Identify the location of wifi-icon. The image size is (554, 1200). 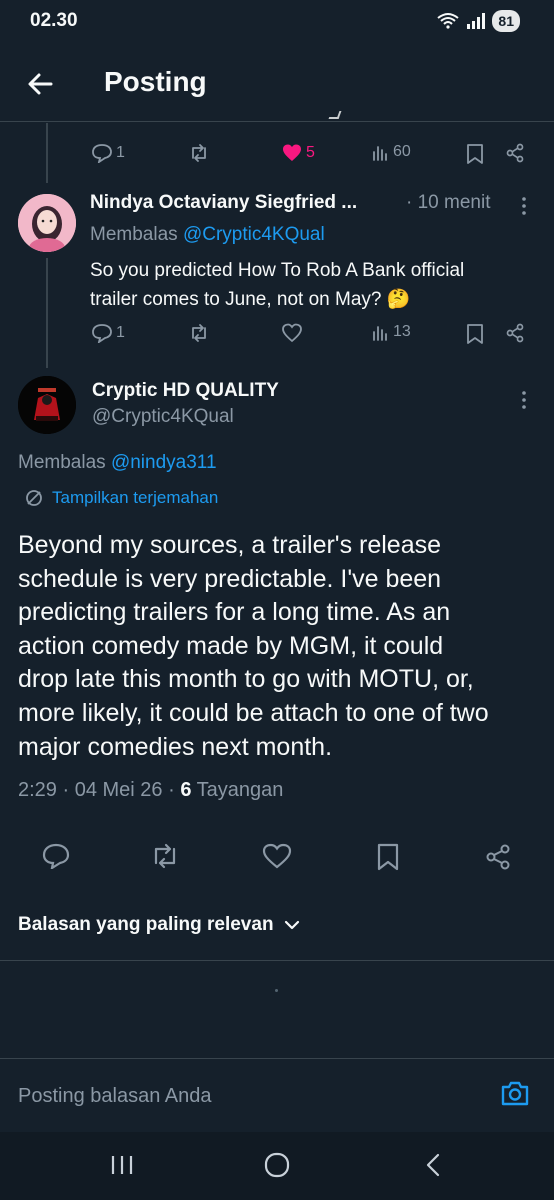
(448, 21).